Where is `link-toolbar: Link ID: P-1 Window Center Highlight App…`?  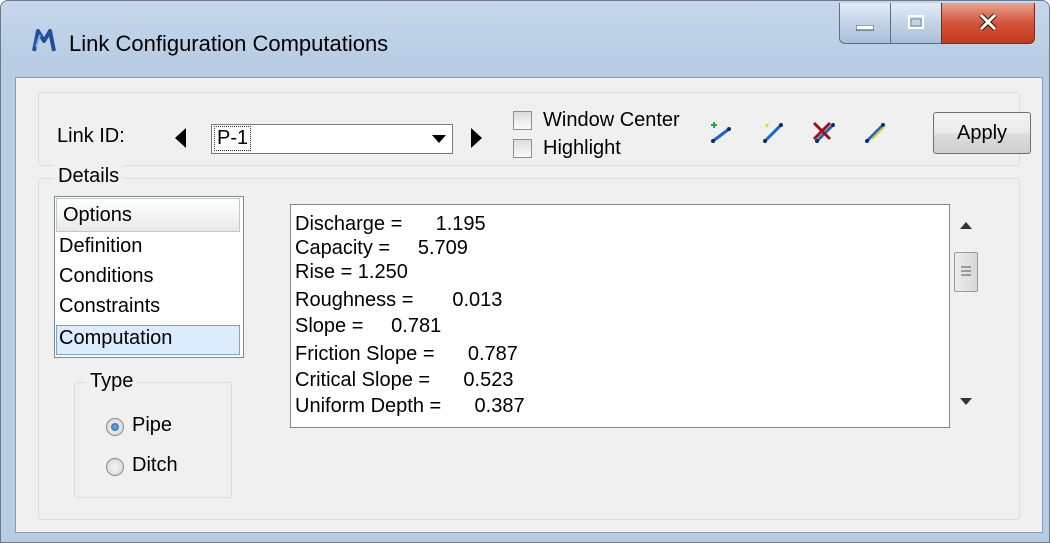 link-toolbar: Link ID: P-1 Window Center Highlight App… is located at coordinates (534, 129).